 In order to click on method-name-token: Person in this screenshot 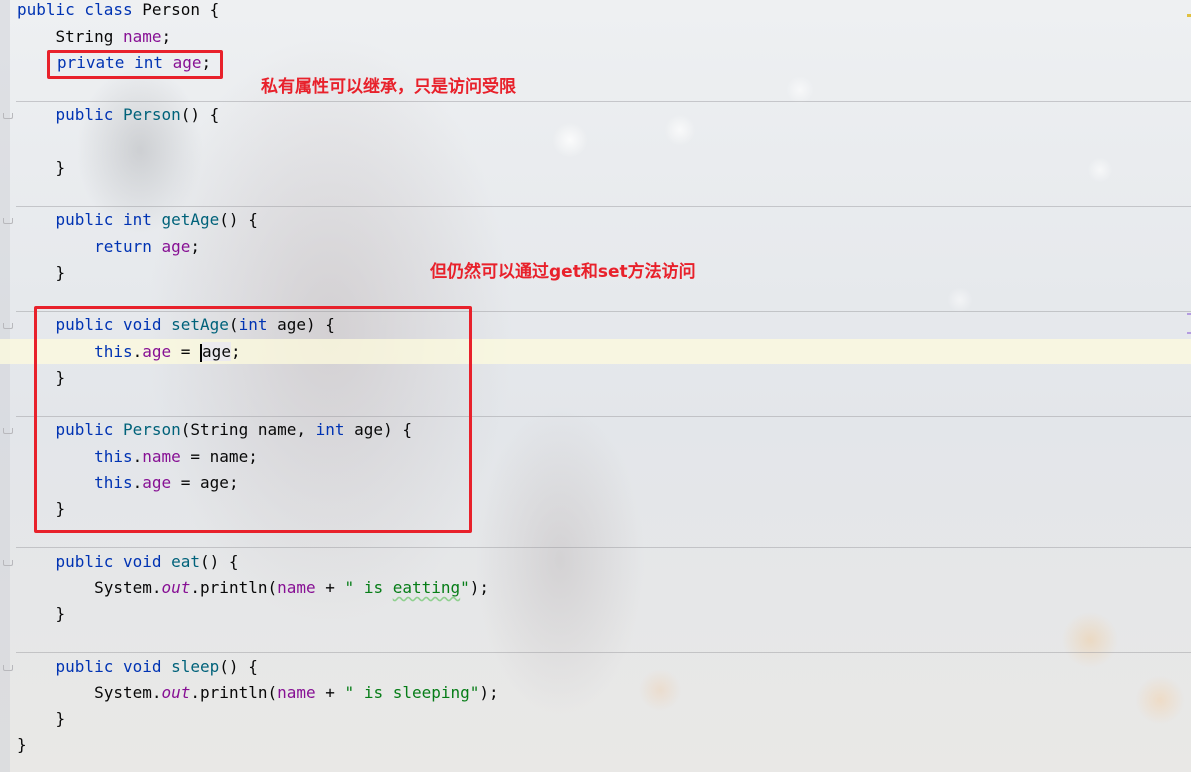, I will do `click(151, 114)`.